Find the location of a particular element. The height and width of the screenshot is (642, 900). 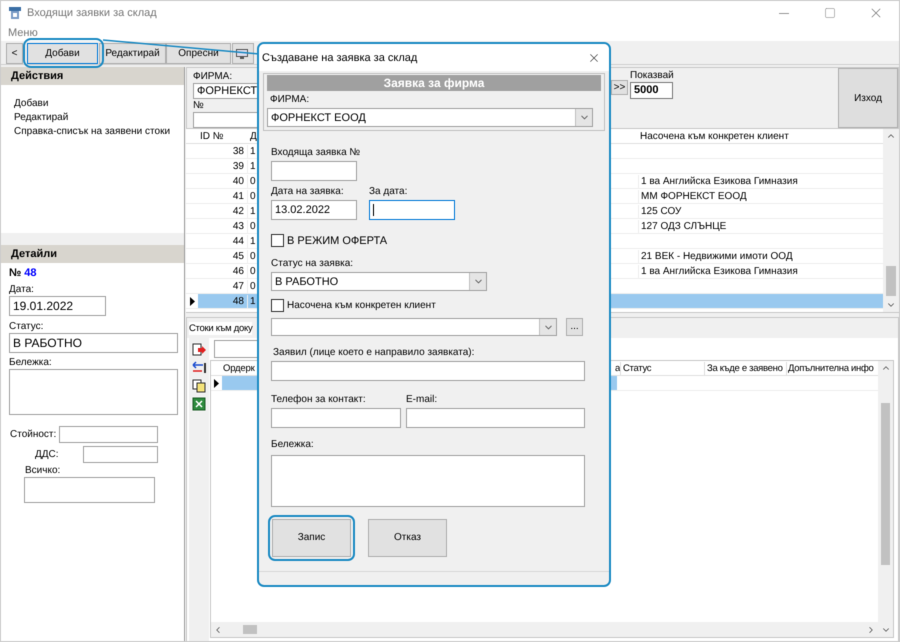

table-cell: 46 is located at coordinates (238, 271).